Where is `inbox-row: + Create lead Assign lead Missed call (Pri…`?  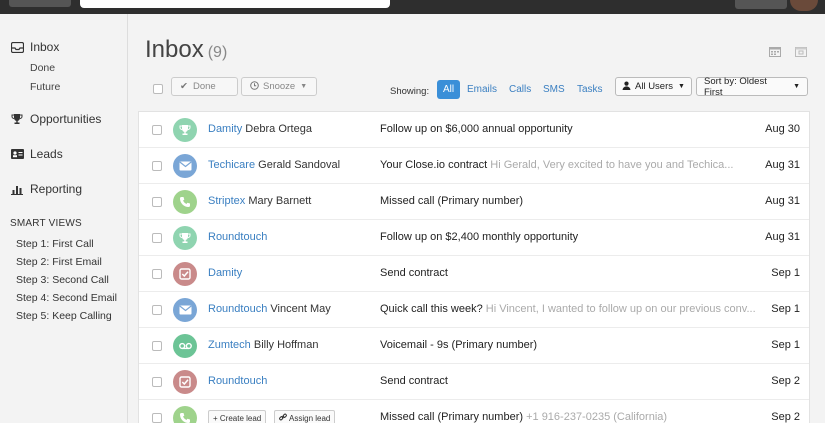
inbox-row: + Create lead Assign lead Missed call (Pri… is located at coordinates (474, 411).